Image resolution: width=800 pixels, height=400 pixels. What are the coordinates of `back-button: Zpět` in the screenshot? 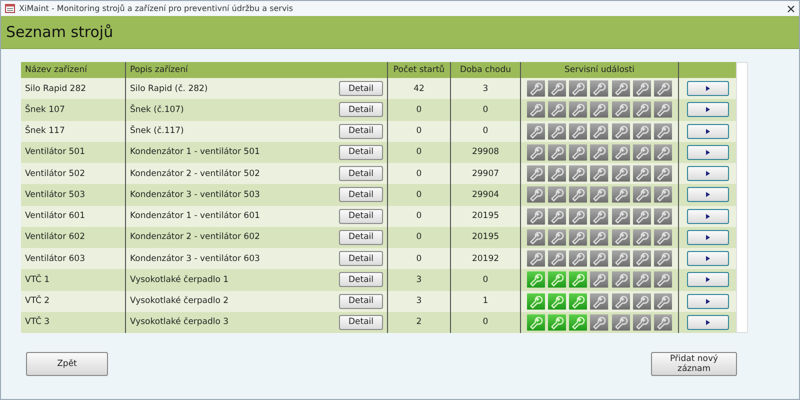 It's located at (67, 364).